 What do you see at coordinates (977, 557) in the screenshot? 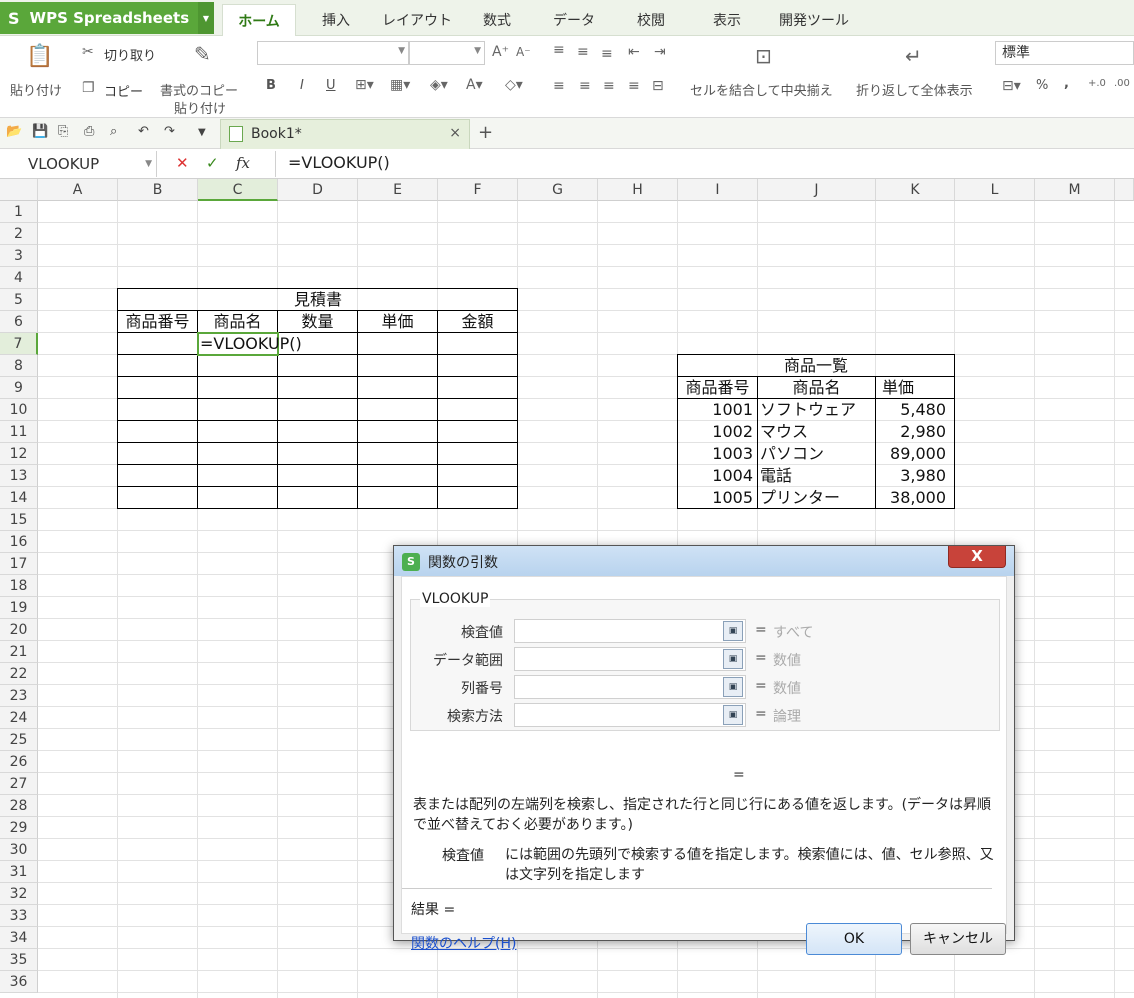
I see `dialog-close-button: X` at bounding box center [977, 557].